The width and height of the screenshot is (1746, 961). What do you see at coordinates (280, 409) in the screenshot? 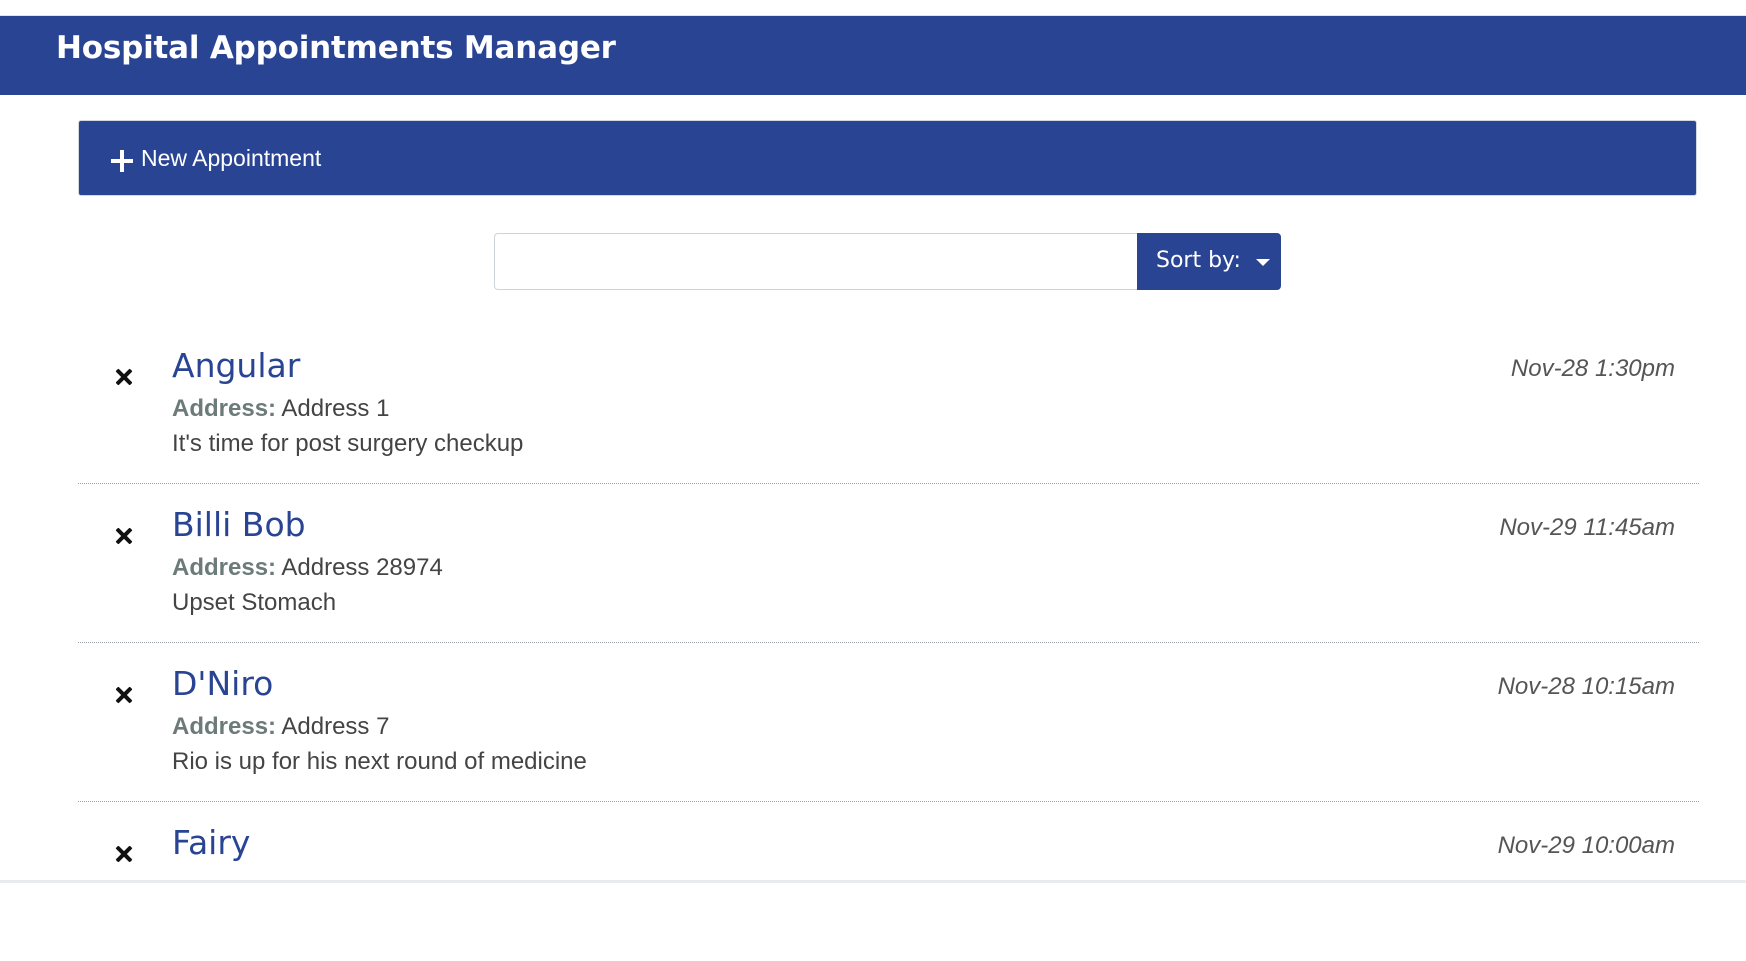
I see `appointment-address: Address: Address 1` at bounding box center [280, 409].